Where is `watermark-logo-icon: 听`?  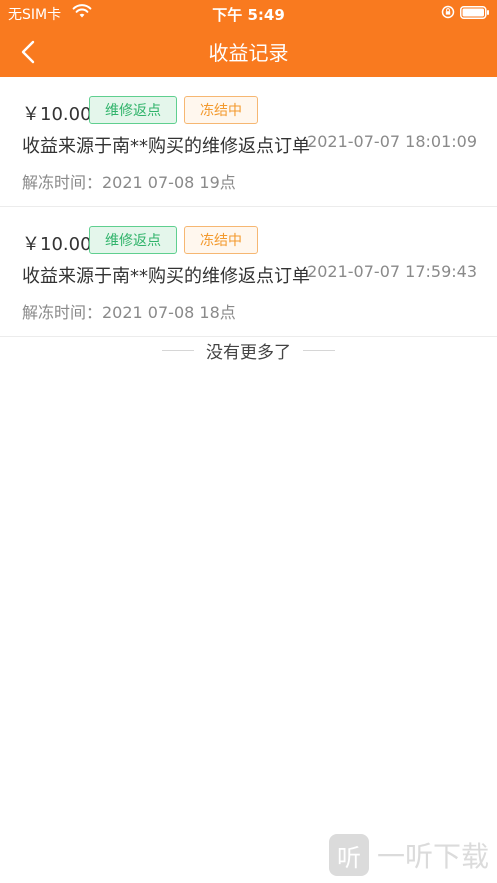 watermark-logo-icon: 听 is located at coordinates (349, 855).